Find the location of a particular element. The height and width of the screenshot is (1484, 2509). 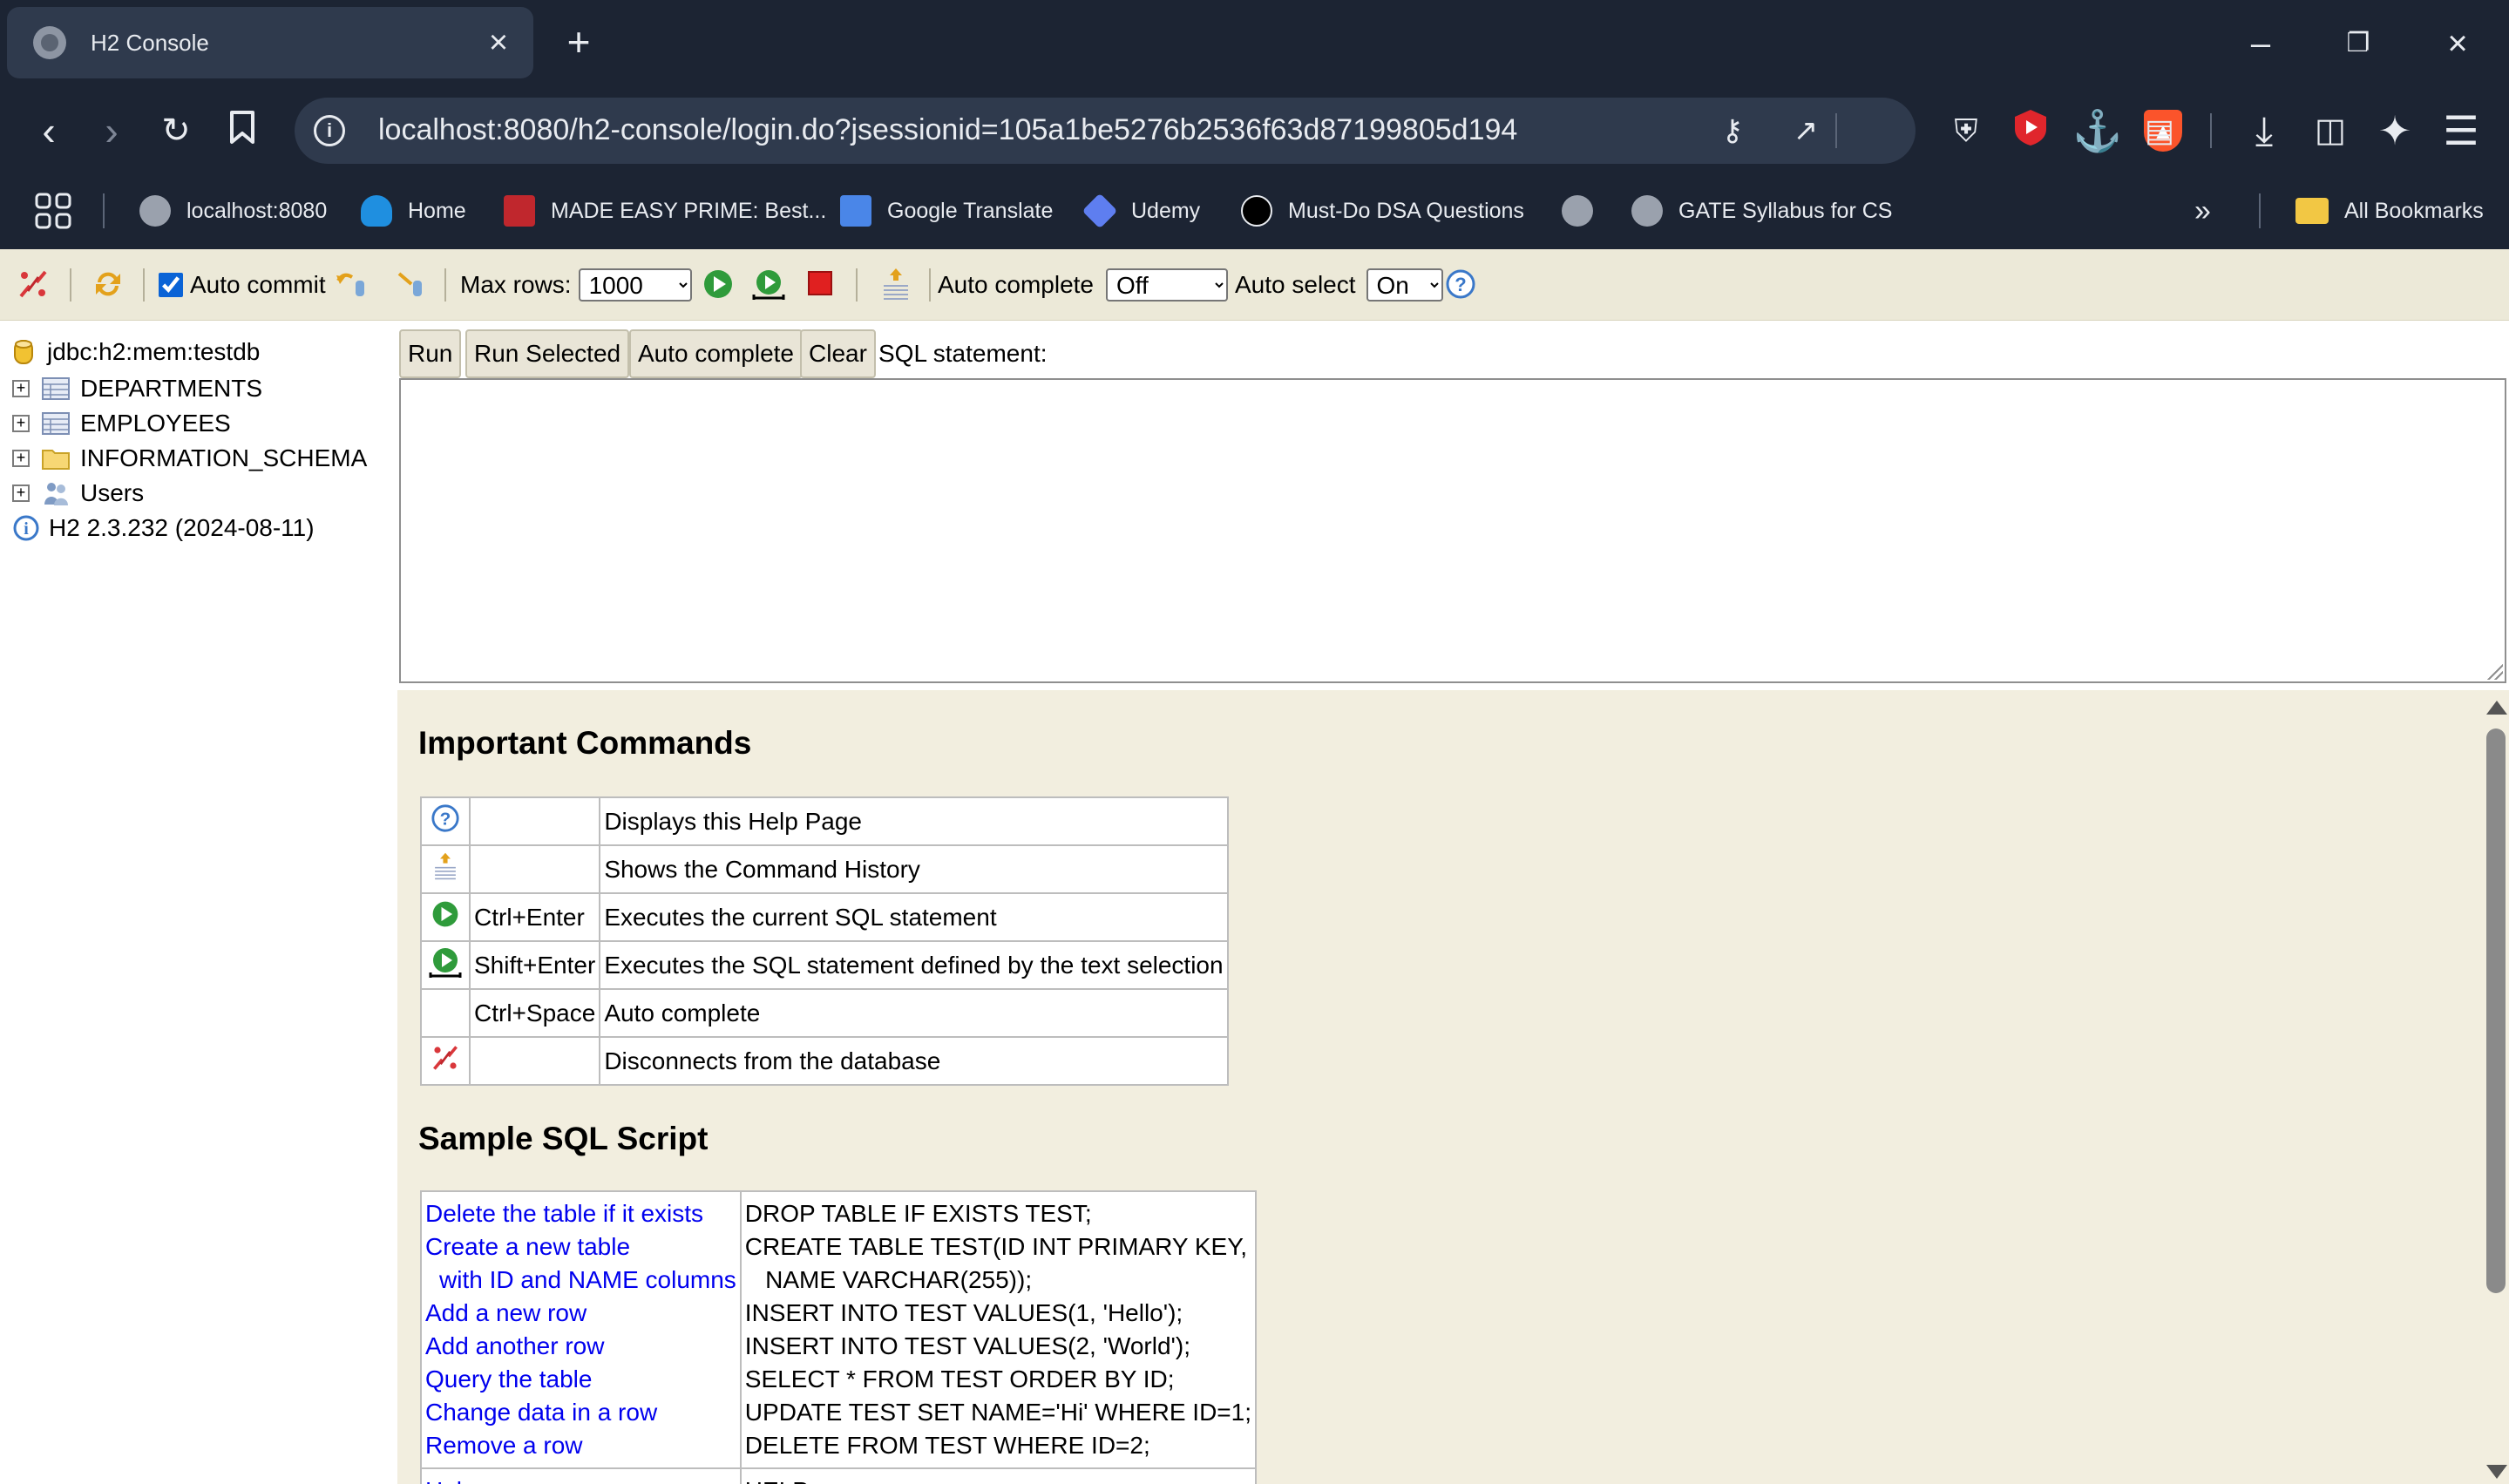

bookmark-gate-syllabus: GATE Syllabus for CS is located at coordinates (1761, 211).